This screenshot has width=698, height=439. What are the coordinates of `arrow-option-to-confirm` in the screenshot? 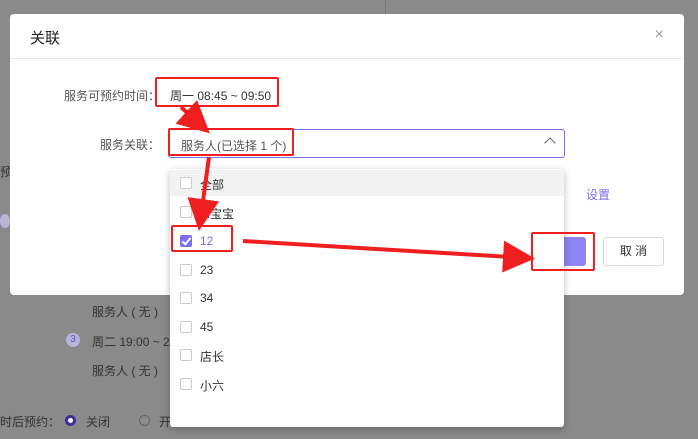 It's located at (388, 256).